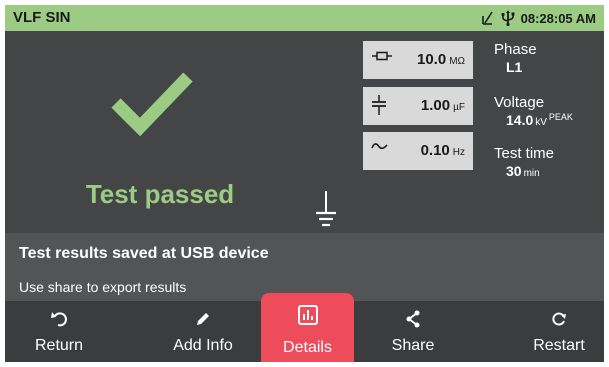  Describe the element at coordinates (508, 18) in the screenshot. I see `usb-icon` at that location.